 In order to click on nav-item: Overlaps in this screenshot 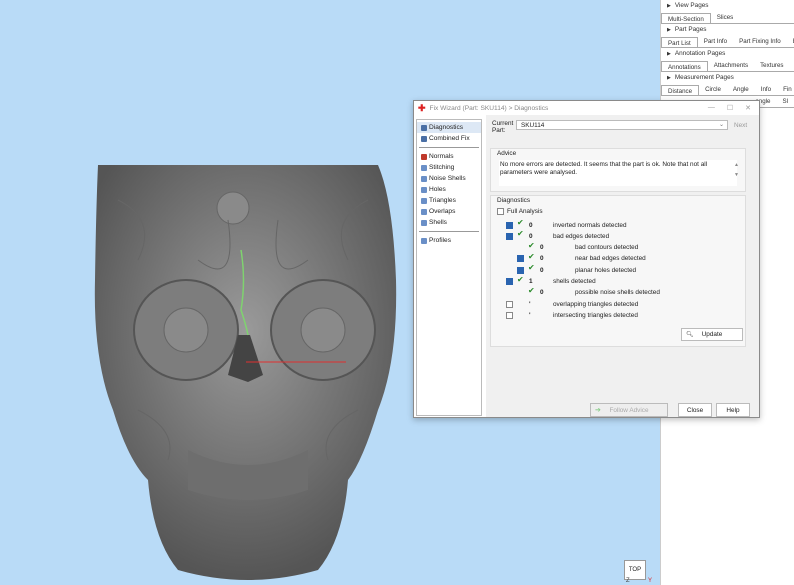, I will do `click(449, 211)`.